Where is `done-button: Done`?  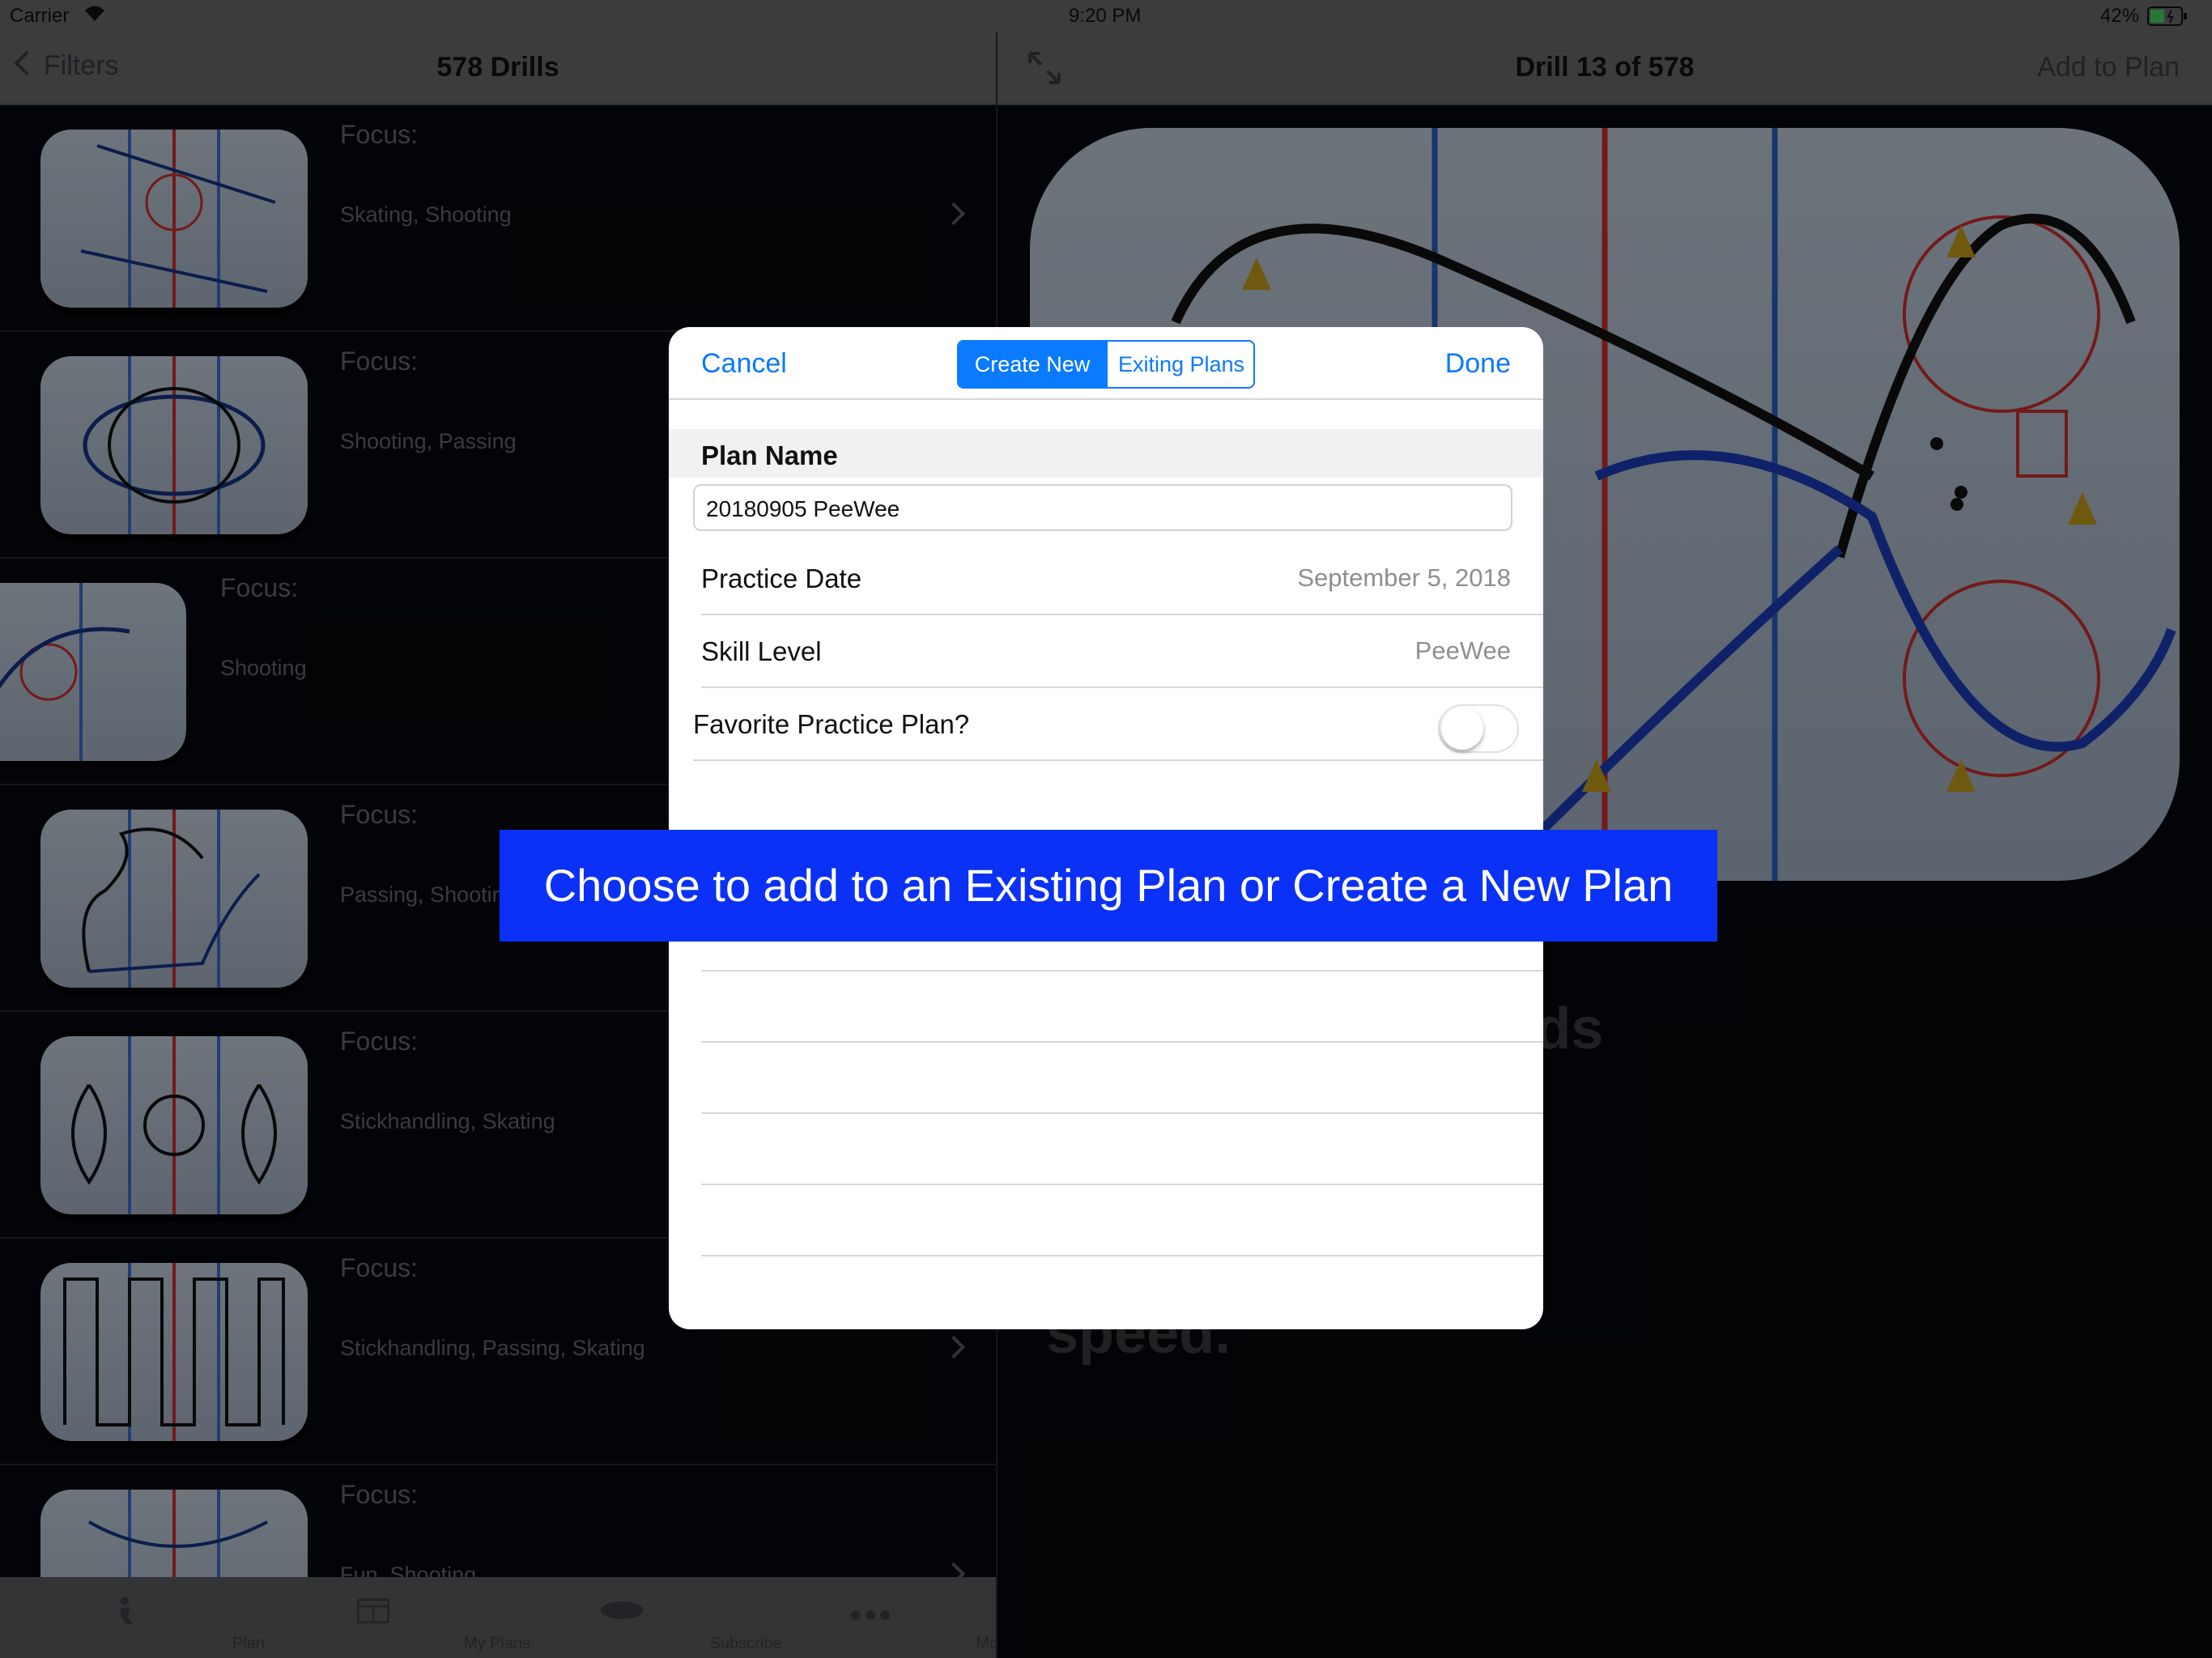
done-button: Done is located at coordinates (1478, 364).